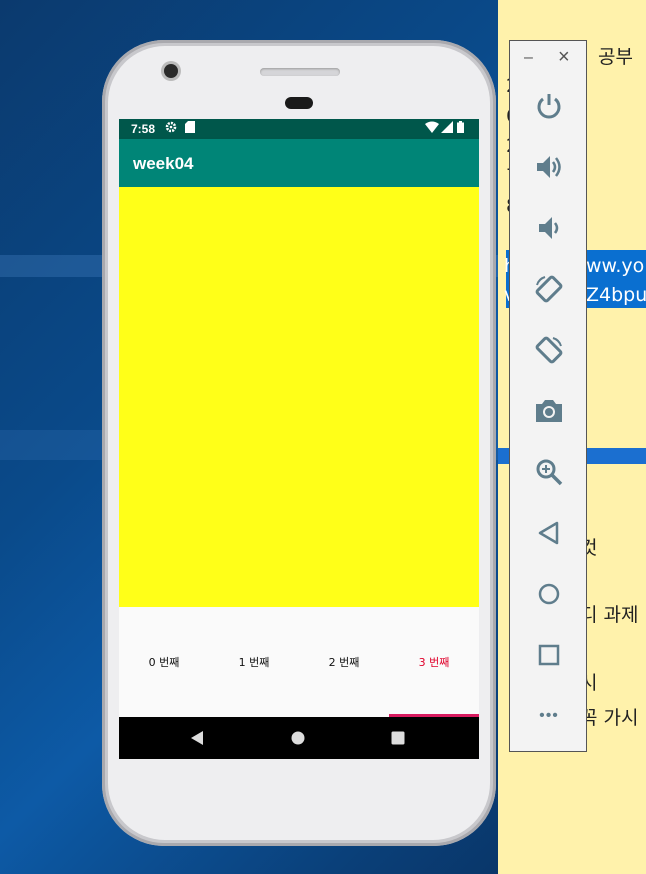 This screenshot has height=874, width=646. Describe the element at coordinates (299, 163) in the screenshot. I see `app-bar: week04` at that location.